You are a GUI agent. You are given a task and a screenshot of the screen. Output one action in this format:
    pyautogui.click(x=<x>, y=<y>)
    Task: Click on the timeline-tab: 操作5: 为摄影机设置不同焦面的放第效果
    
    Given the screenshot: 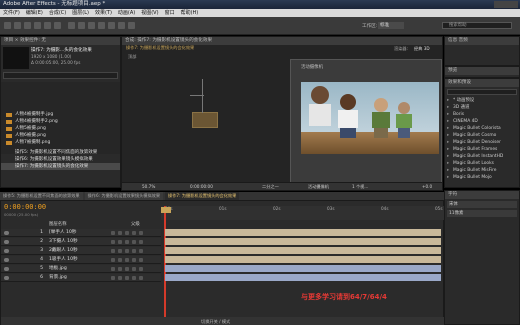 What is the action you would take?
    pyautogui.click(x=41, y=196)
    